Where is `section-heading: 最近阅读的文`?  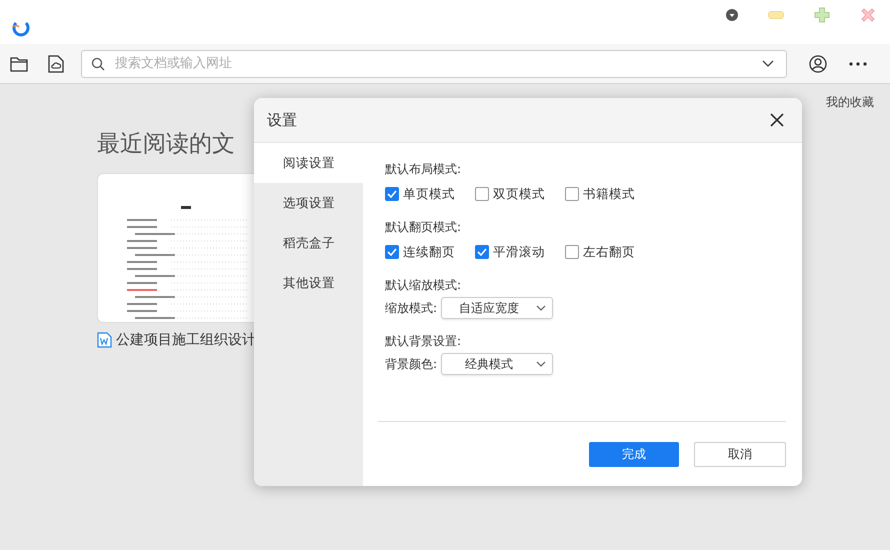
section-heading: 最近阅读的文 is located at coordinates (166, 144).